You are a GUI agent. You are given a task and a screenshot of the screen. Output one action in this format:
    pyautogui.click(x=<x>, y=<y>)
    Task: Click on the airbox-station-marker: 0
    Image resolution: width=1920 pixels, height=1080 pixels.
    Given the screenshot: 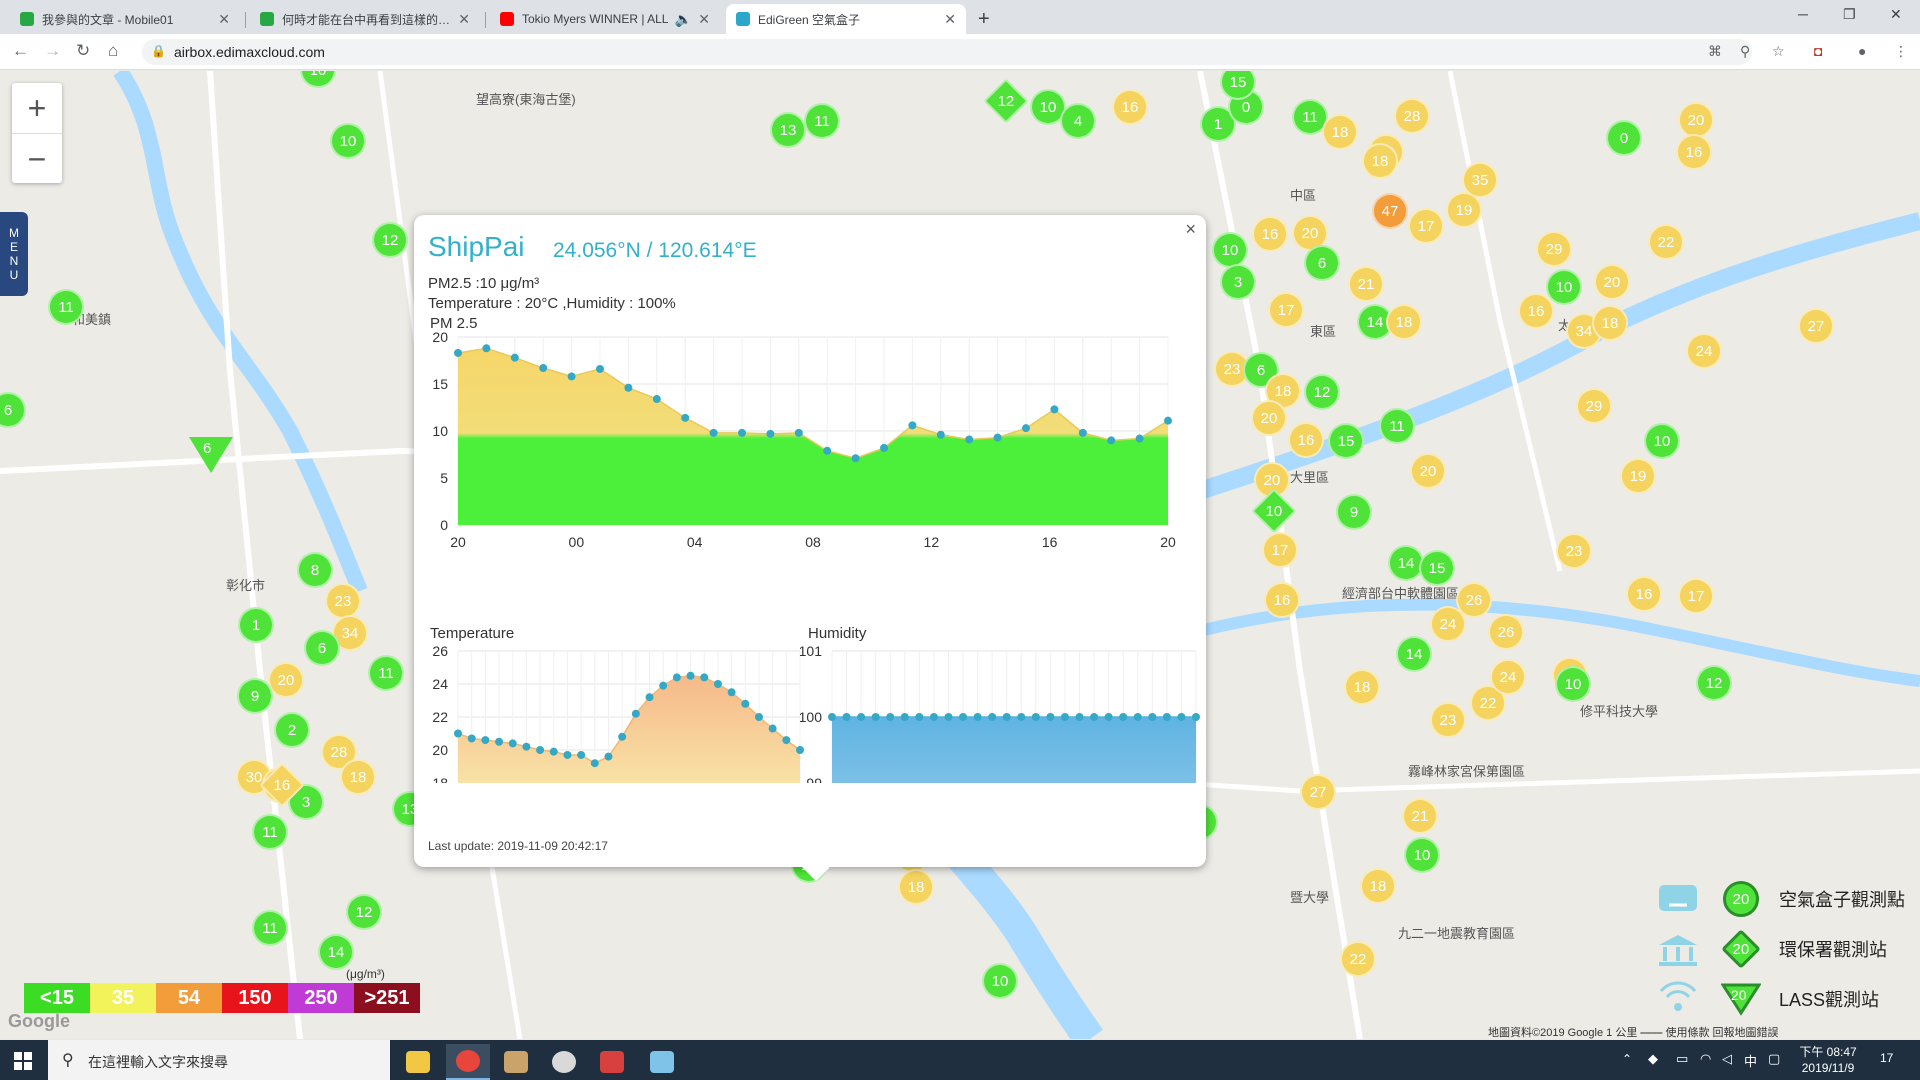 What is the action you would take?
    pyautogui.click(x=1624, y=138)
    